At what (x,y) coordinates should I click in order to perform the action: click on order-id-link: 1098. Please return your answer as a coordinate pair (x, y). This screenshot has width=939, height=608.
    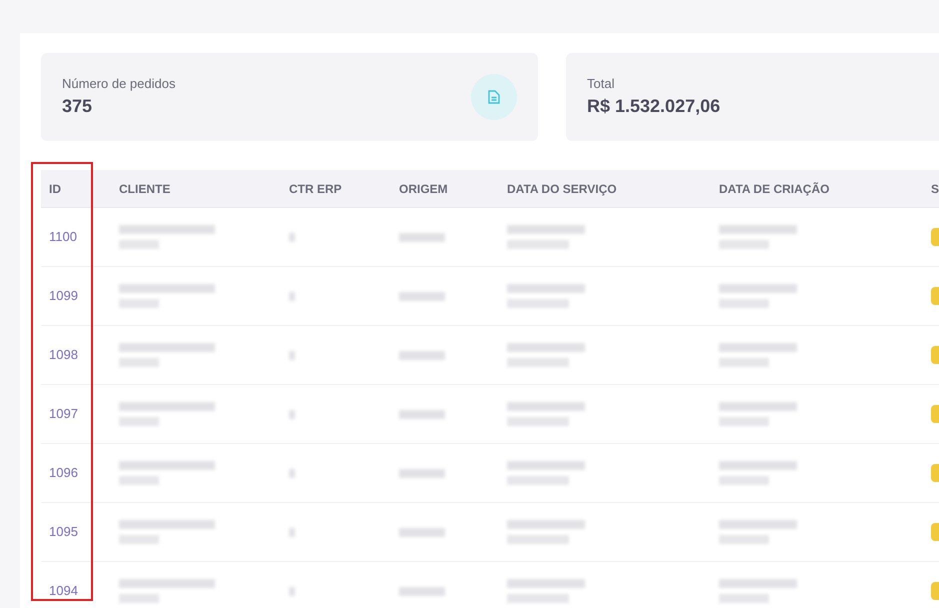
    Looking at the image, I should click on (63, 354).